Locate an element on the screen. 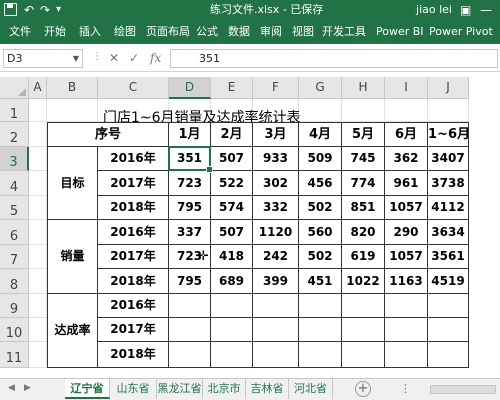 Image resolution: width=500 pixels, height=400 pixels. tab-formulas: 公式 is located at coordinates (207, 32).